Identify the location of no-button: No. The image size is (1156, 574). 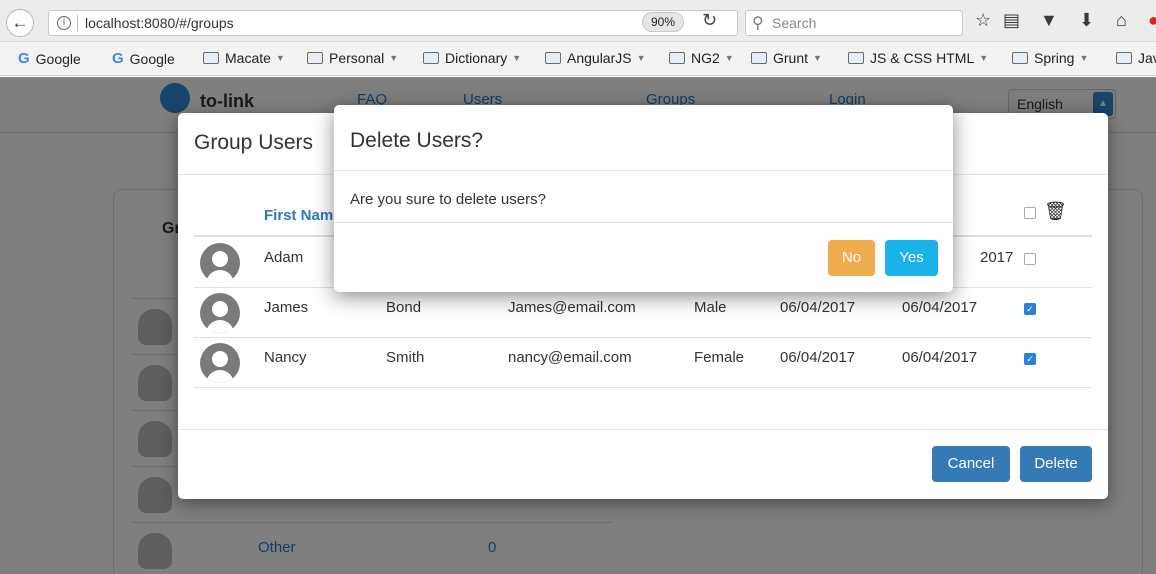
(851, 258).